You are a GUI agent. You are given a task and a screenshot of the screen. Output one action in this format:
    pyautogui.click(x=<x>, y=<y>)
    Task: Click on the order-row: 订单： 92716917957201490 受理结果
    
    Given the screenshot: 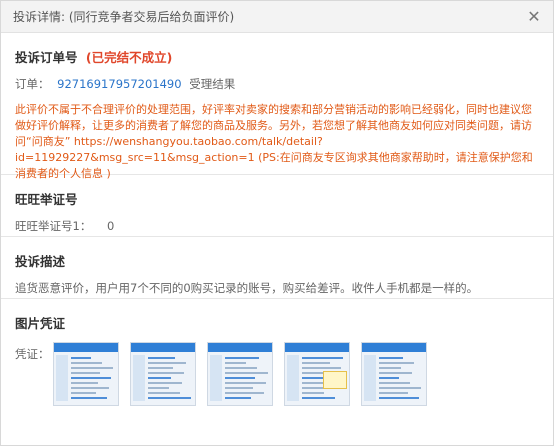 What is the action you would take?
    pyautogui.click(x=277, y=84)
    